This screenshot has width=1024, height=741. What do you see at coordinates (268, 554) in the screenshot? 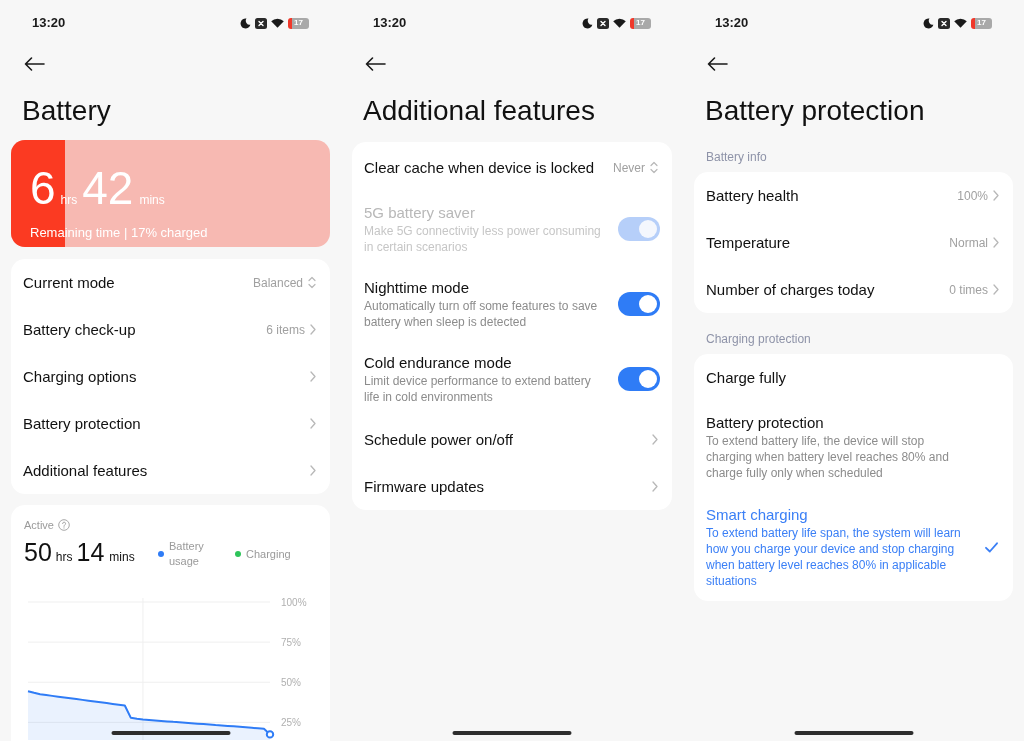
I see `legend-label: Charging` at bounding box center [268, 554].